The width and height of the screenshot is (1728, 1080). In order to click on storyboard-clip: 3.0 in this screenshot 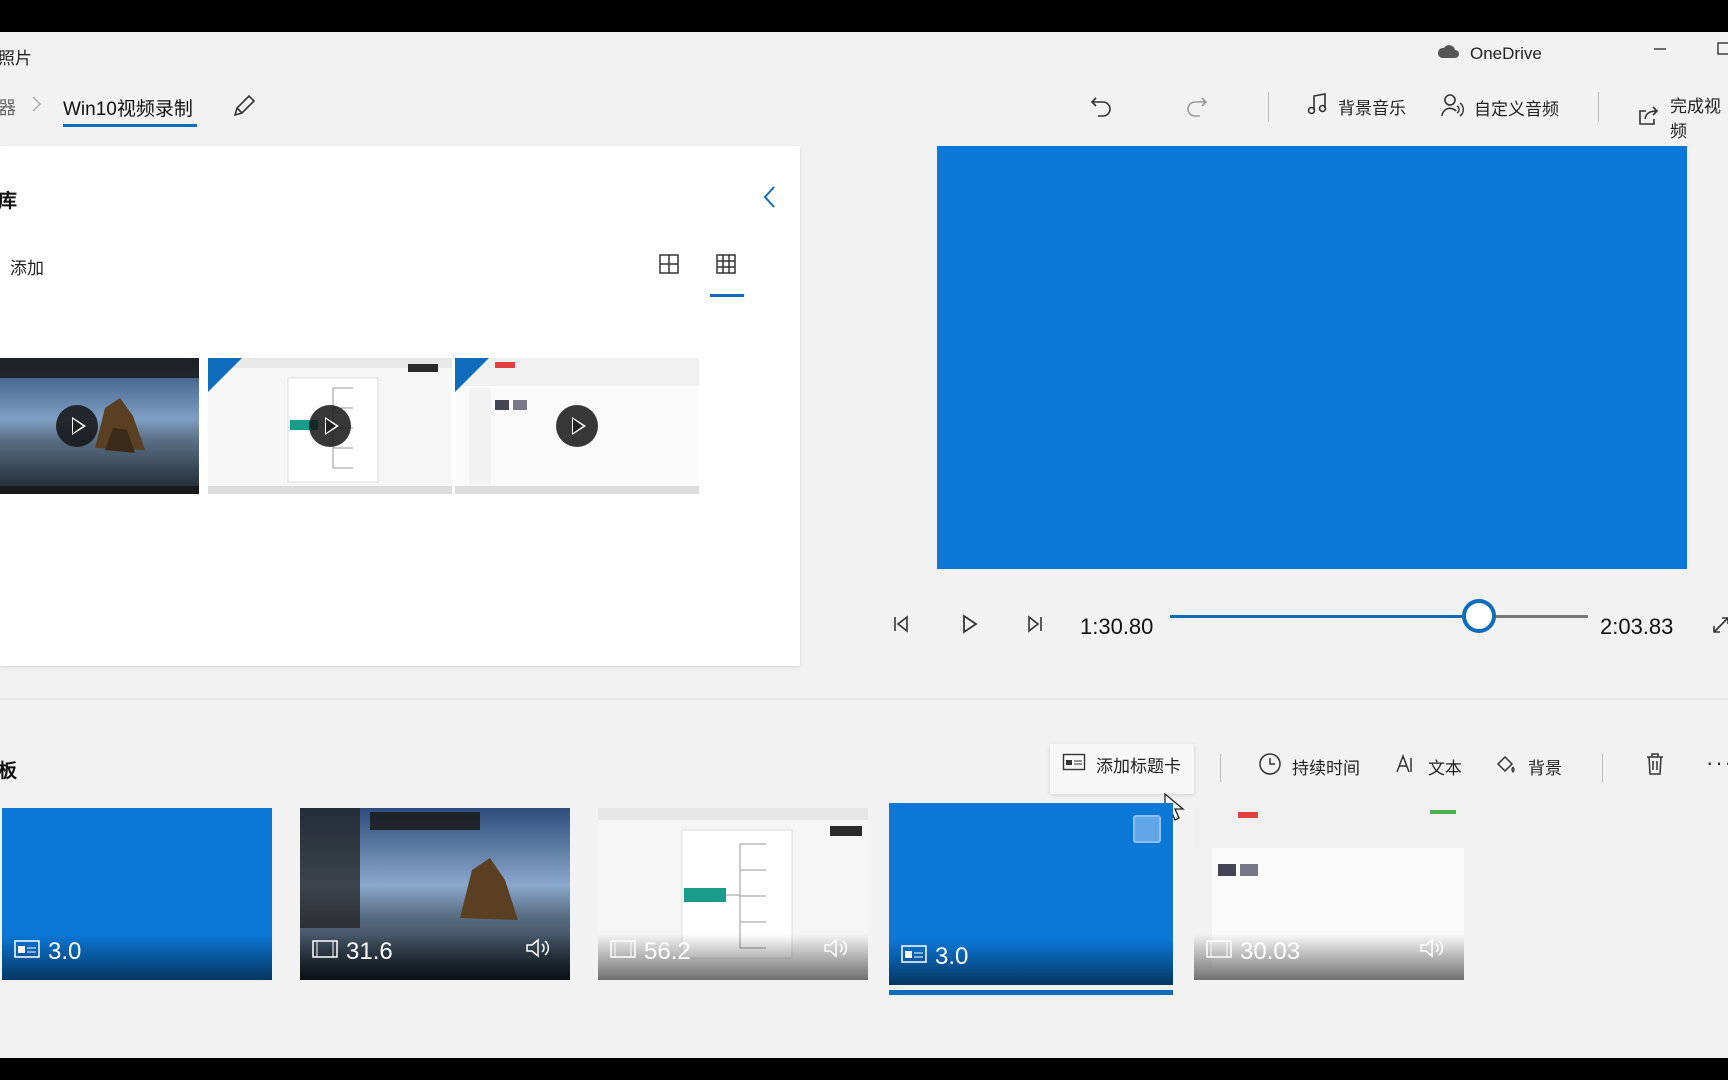, I will do `click(137, 894)`.